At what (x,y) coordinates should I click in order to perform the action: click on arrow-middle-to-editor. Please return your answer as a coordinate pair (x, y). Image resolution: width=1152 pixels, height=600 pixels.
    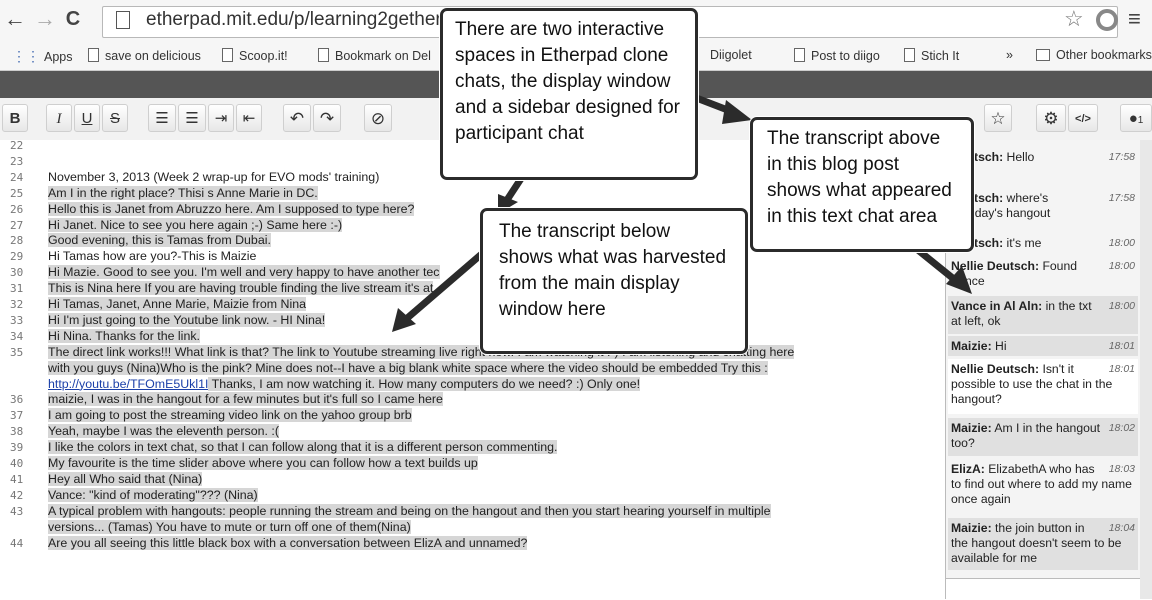
    Looking at the image, I should click on (444, 286).